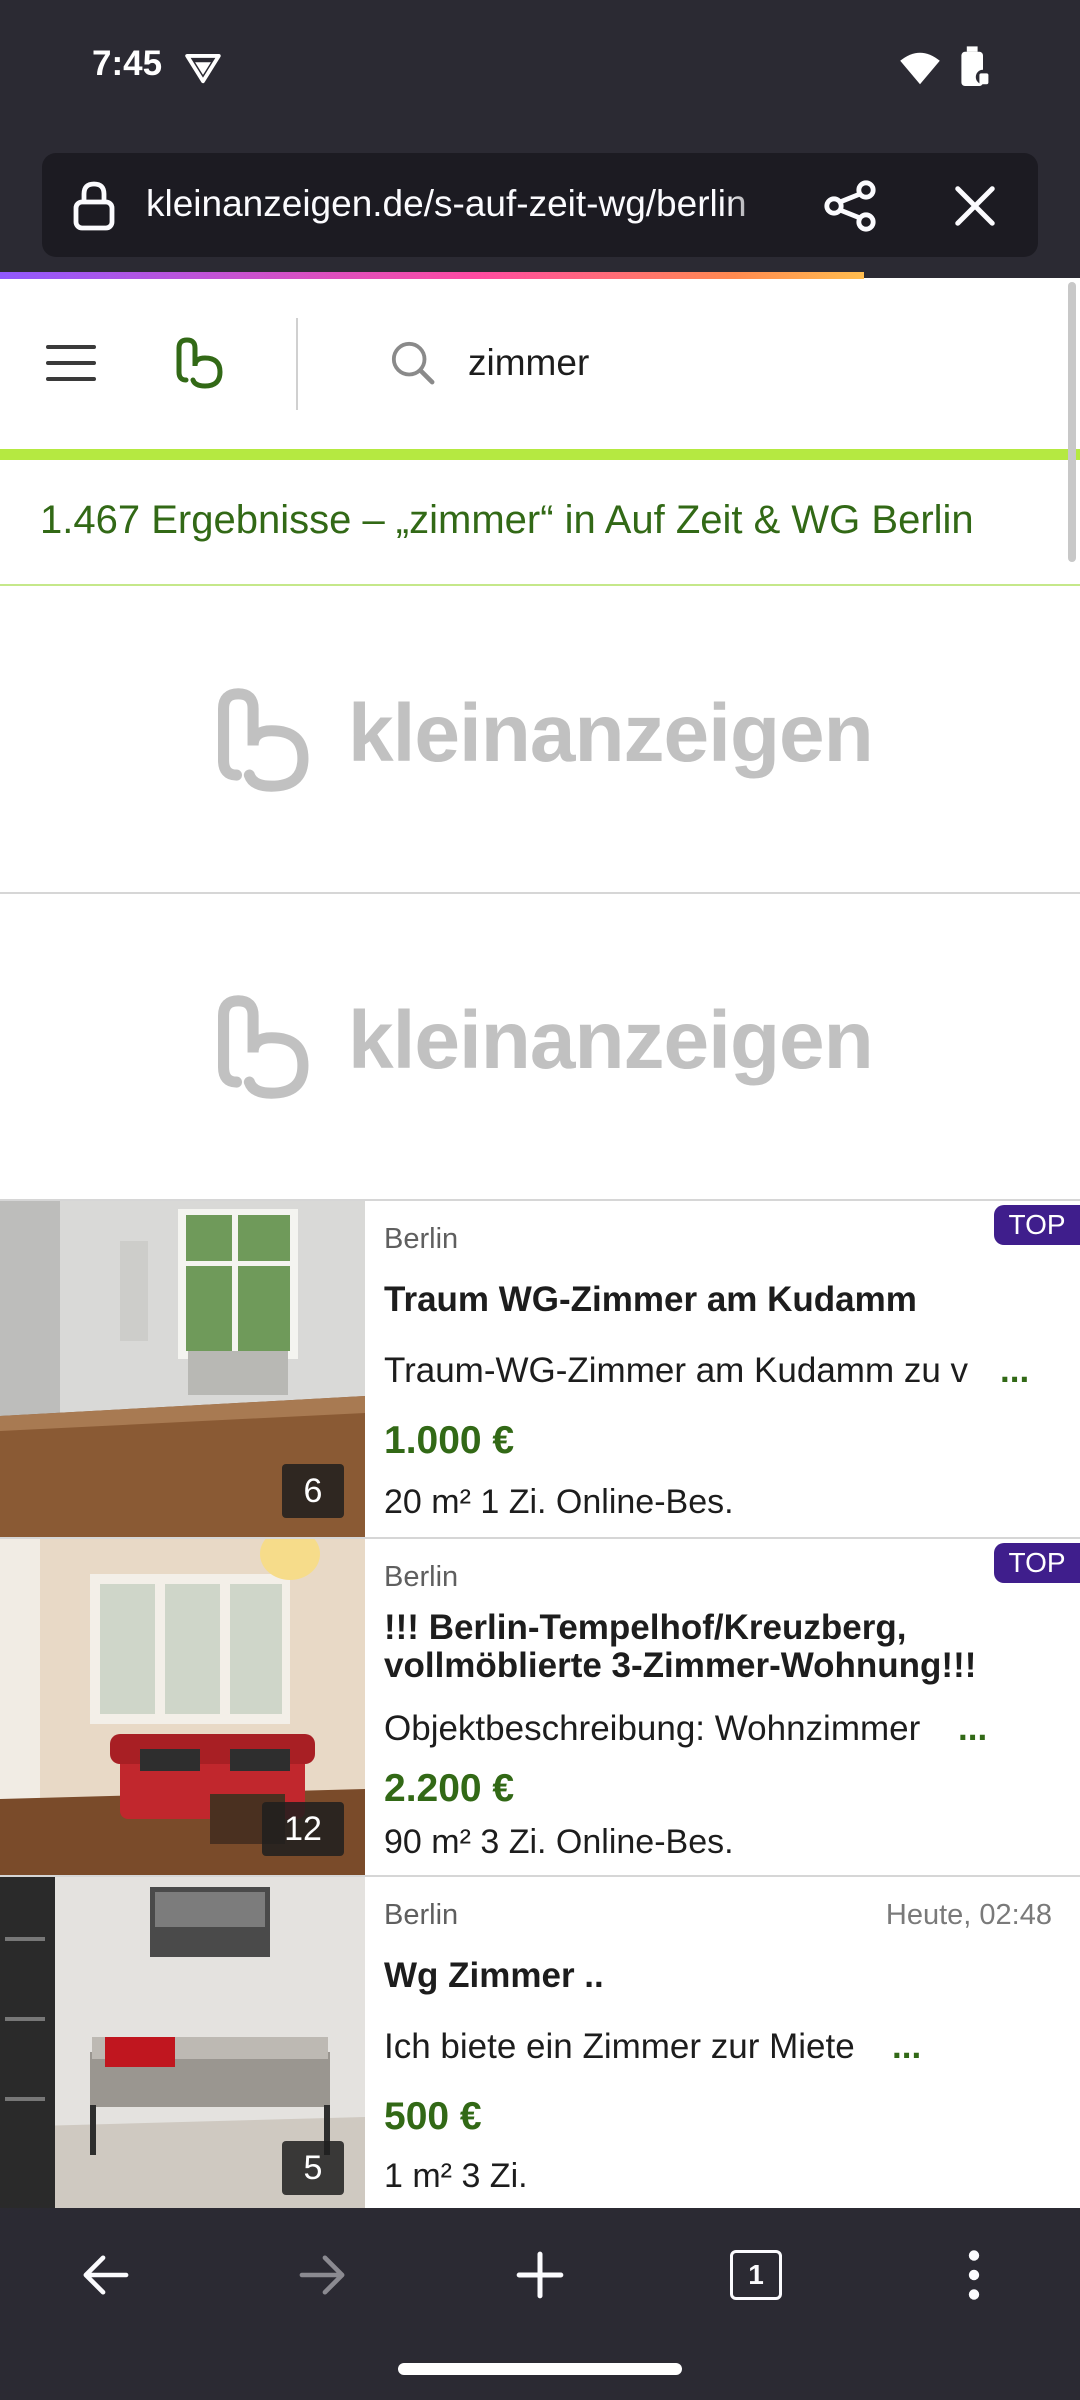 This screenshot has width=1080, height=2400. Describe the element at coordinates (652, 1728) in the screenshot. I see `listing-description: Objektbeschreibung: Wohnzimmer` at that location.